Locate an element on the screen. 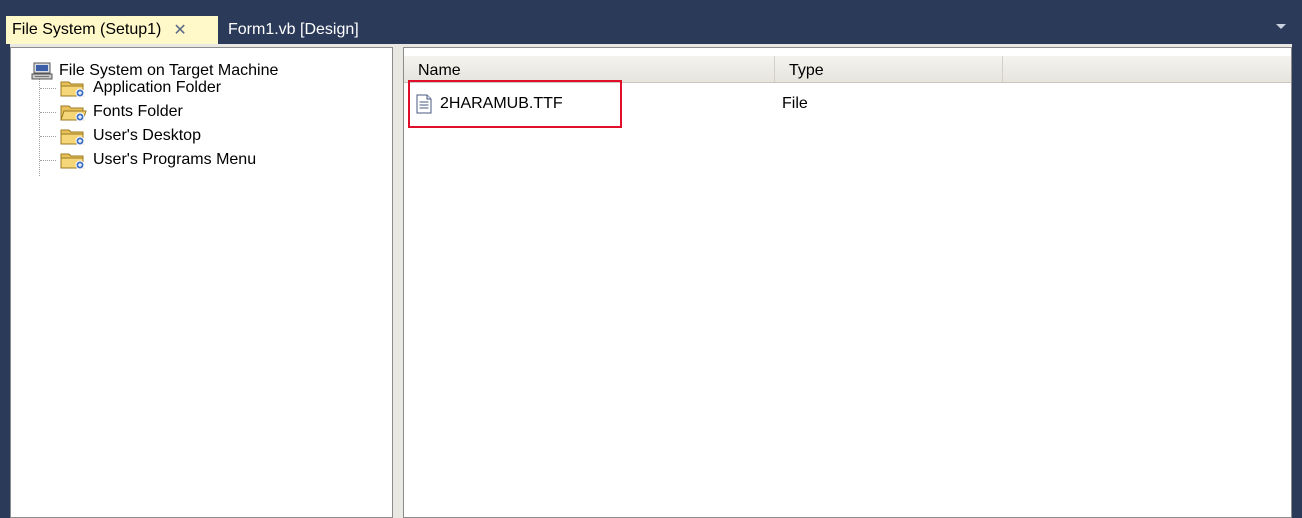 The width and height of the screenshot is (1302, 518). column-header-name: Name is located at coordinates (589, 69).